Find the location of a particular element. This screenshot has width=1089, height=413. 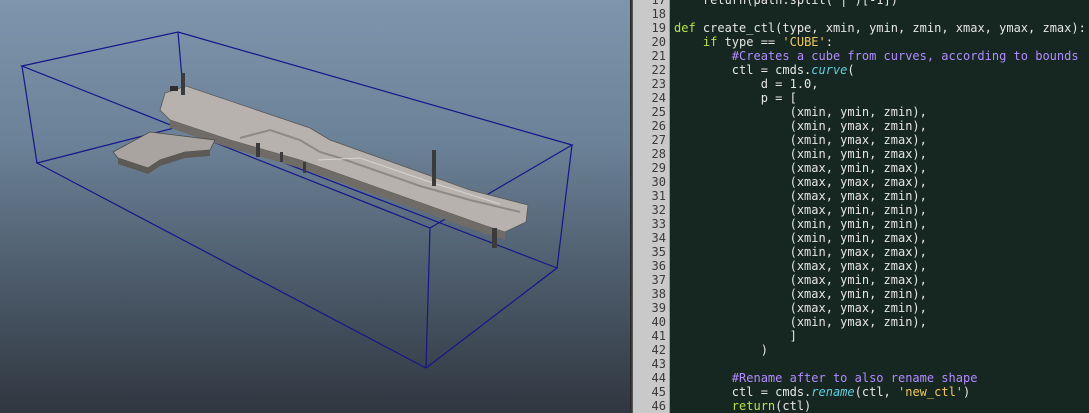

pier-deck-side is located at coordinates (337, 180).